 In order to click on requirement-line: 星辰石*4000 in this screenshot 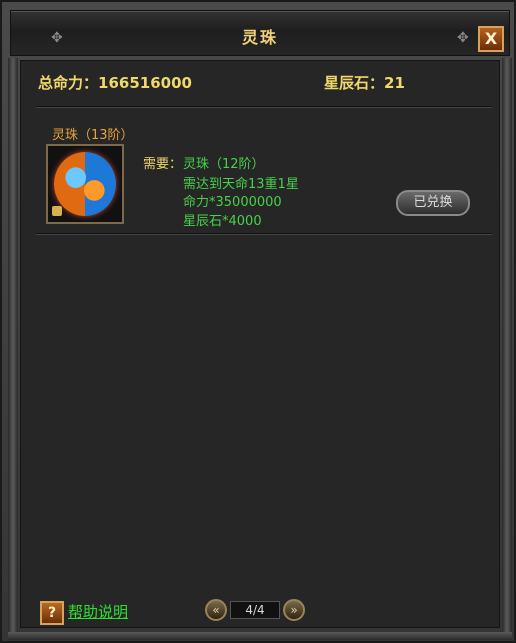, I will do `click(222, 221)`.